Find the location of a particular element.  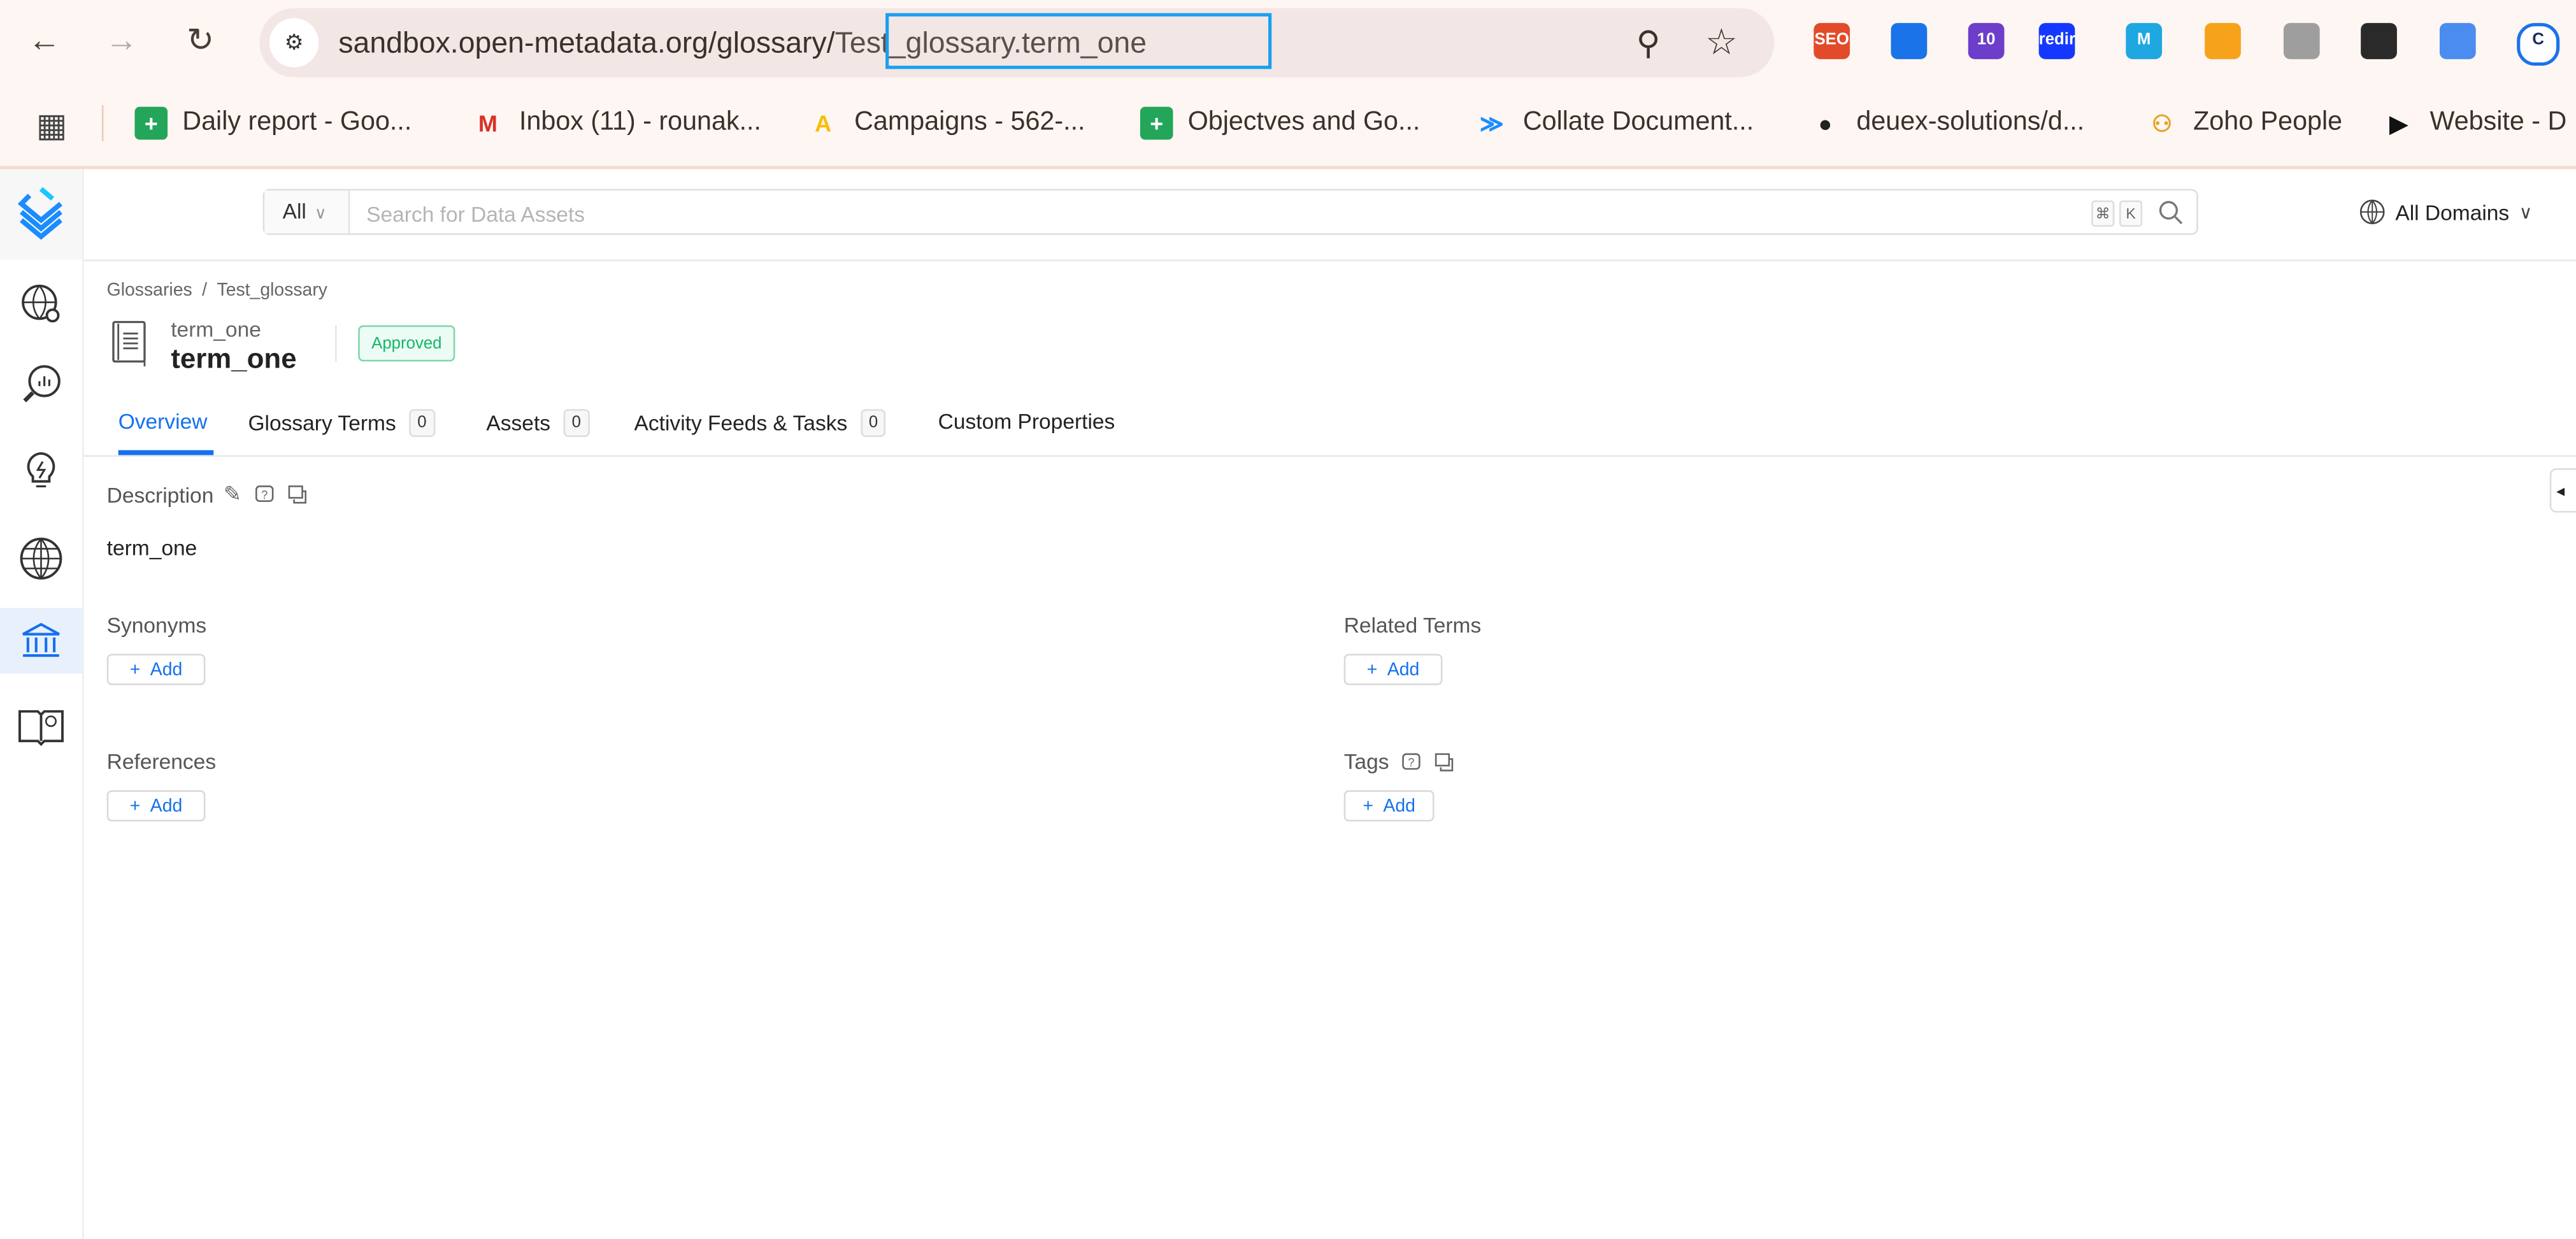

tab-label: Assets is located at coordinates (518, 423).